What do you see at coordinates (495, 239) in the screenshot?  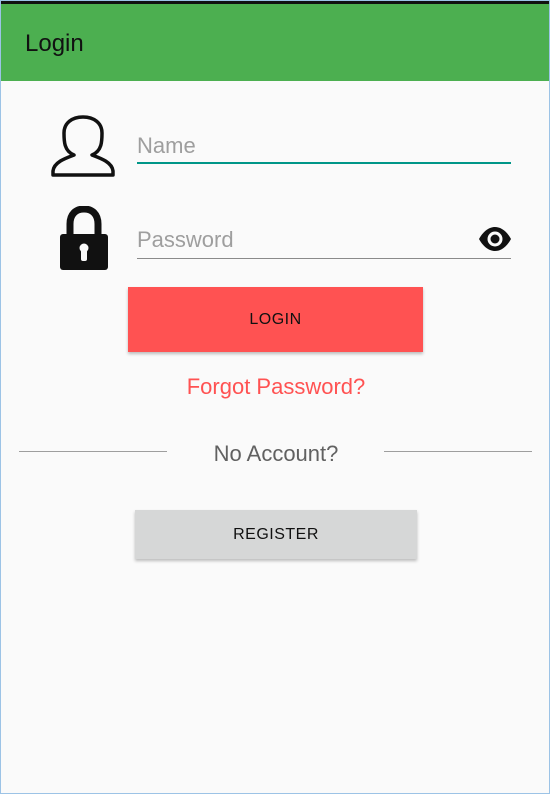 I see `eye-icon` at bounding box center [495, 239].